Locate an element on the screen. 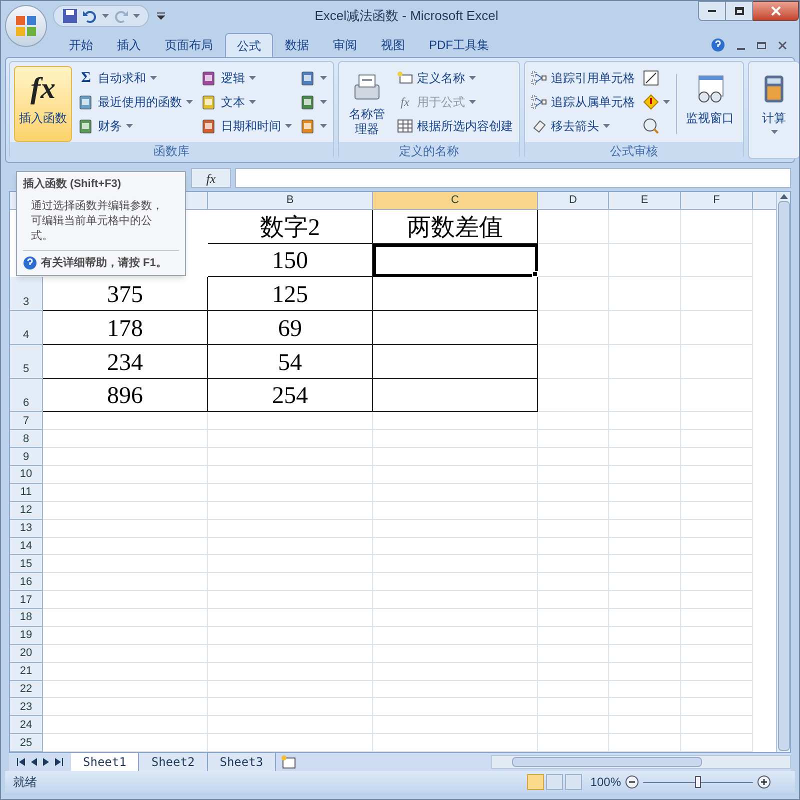  restore-icon is located at coordinates (761, 45).